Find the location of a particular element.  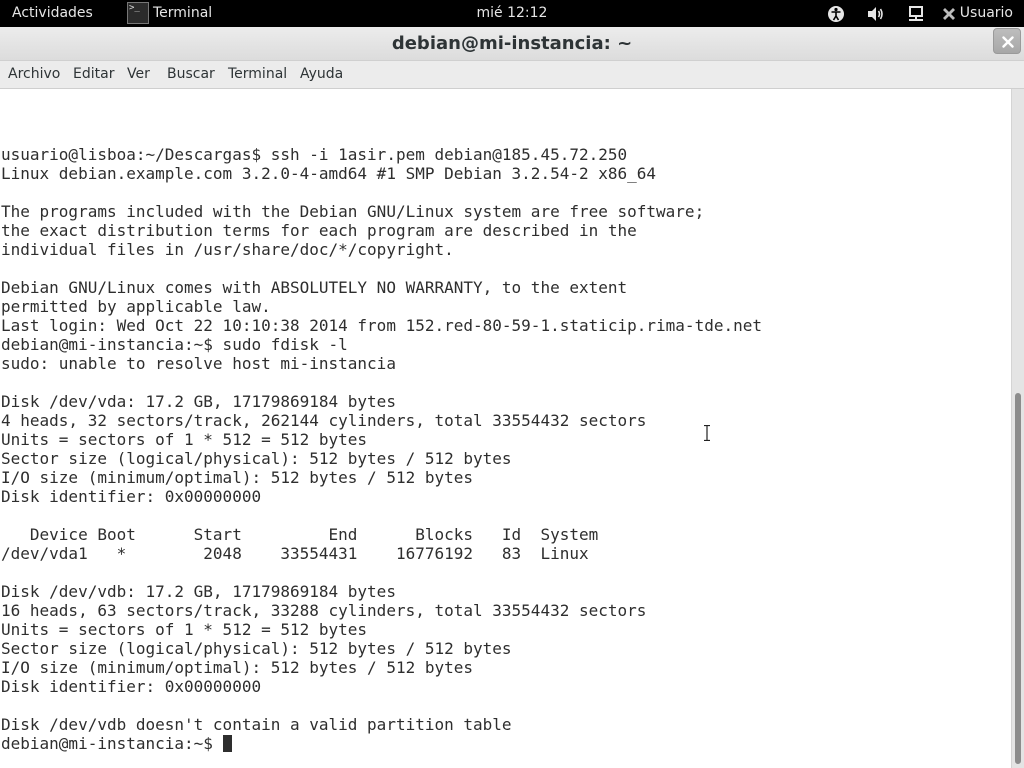

terminal-prompt-line: debian@mi-instancia:~$ is located at coordinates (381, 743).